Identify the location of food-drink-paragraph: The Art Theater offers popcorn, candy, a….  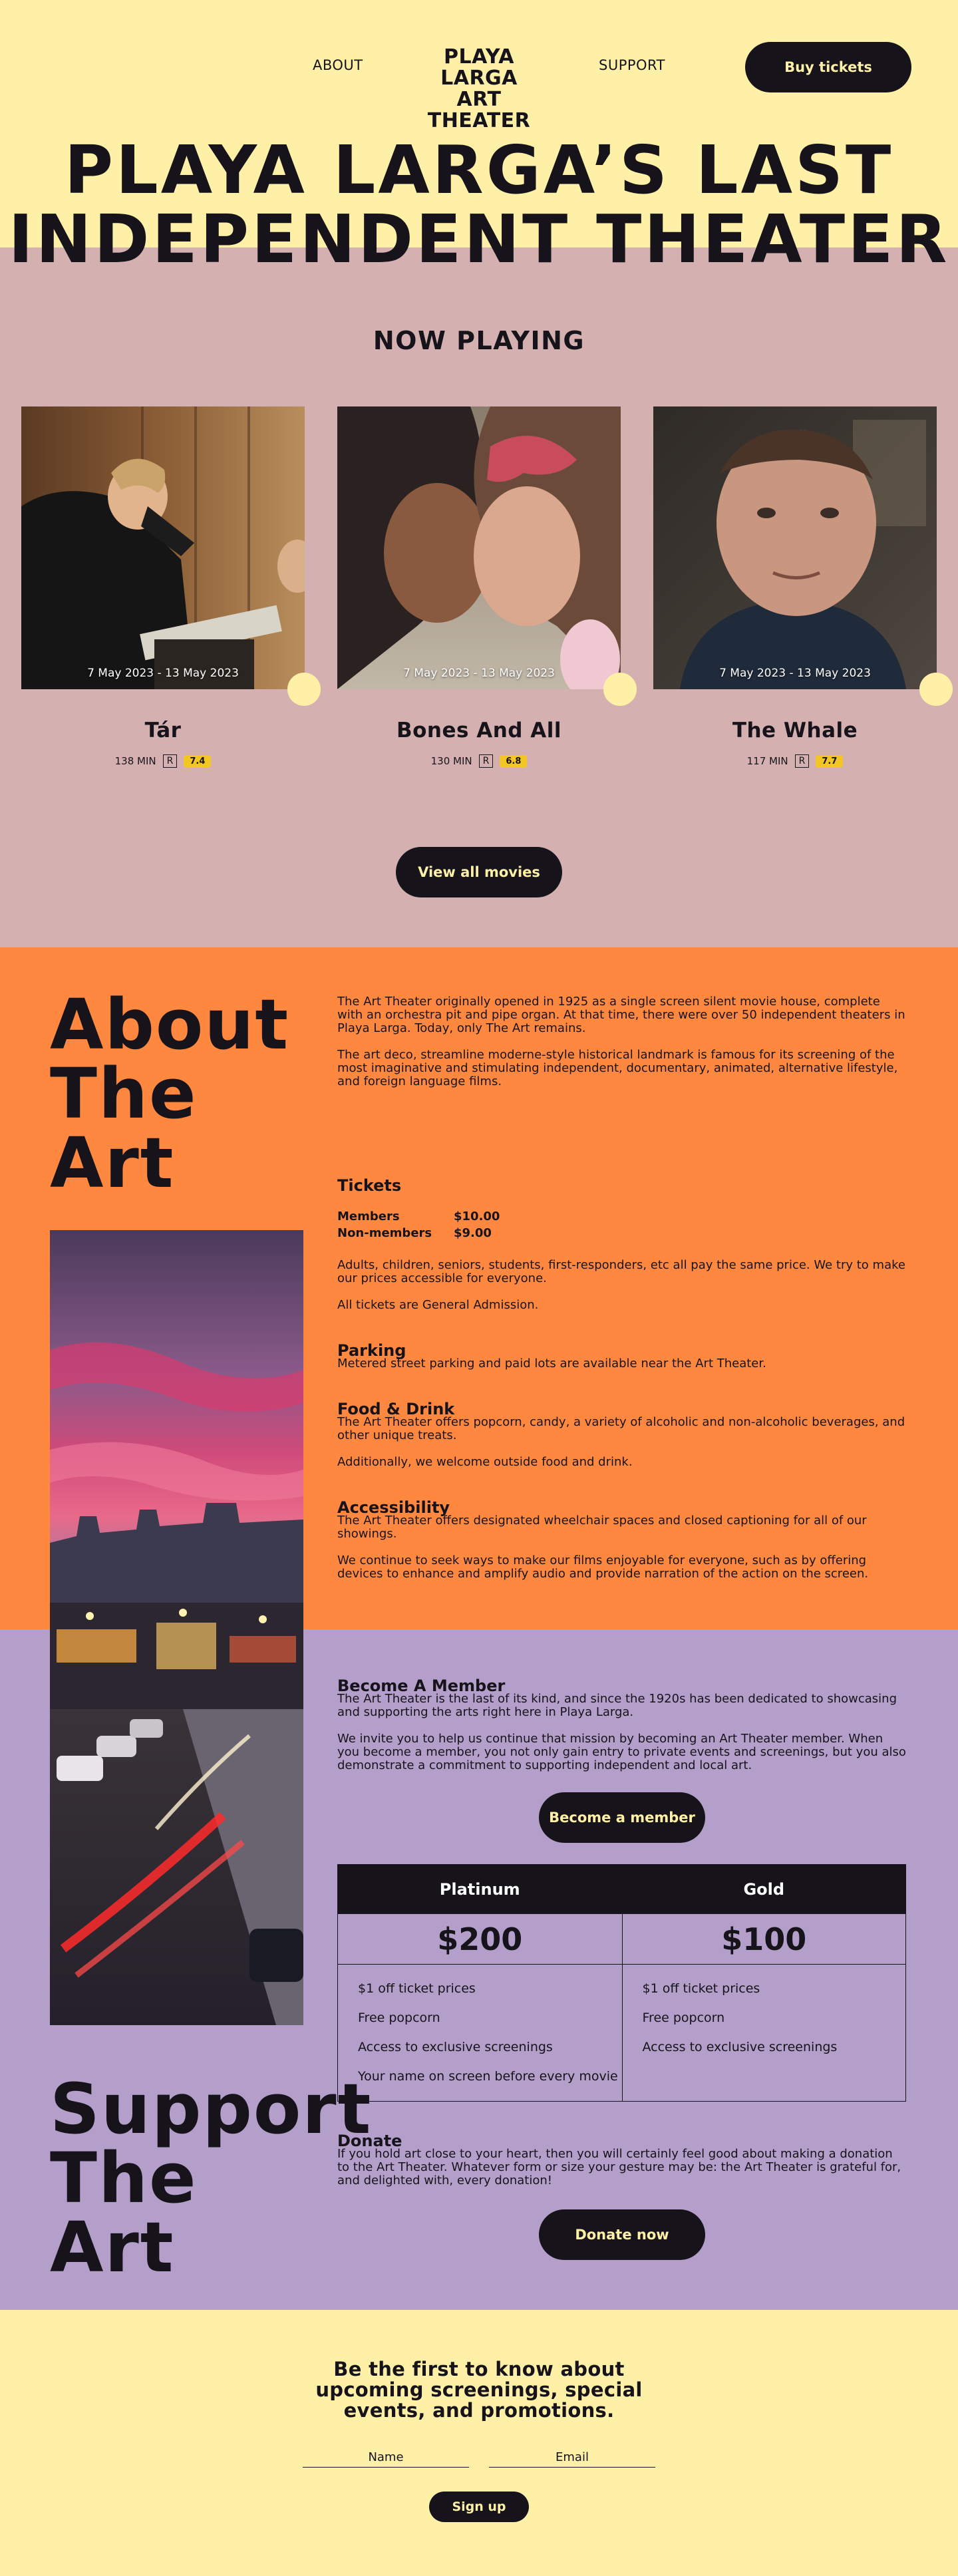
(621, 1428).